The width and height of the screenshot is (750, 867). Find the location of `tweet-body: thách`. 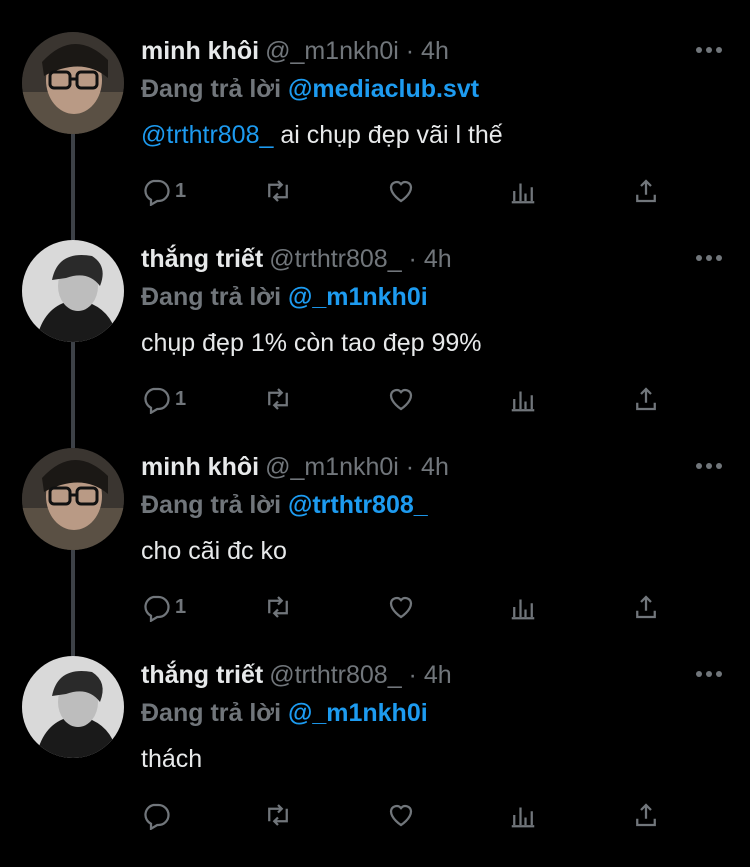

tweet-body: thách is located at coordinates (172, 759).